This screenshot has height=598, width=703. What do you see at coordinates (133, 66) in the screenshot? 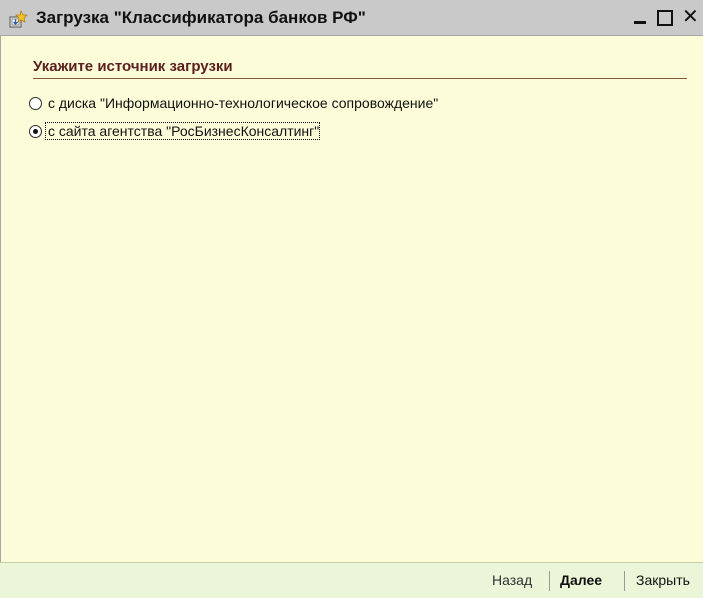
I see `section-title: Укажите источник загрузки` at bounding box center [133, 66].